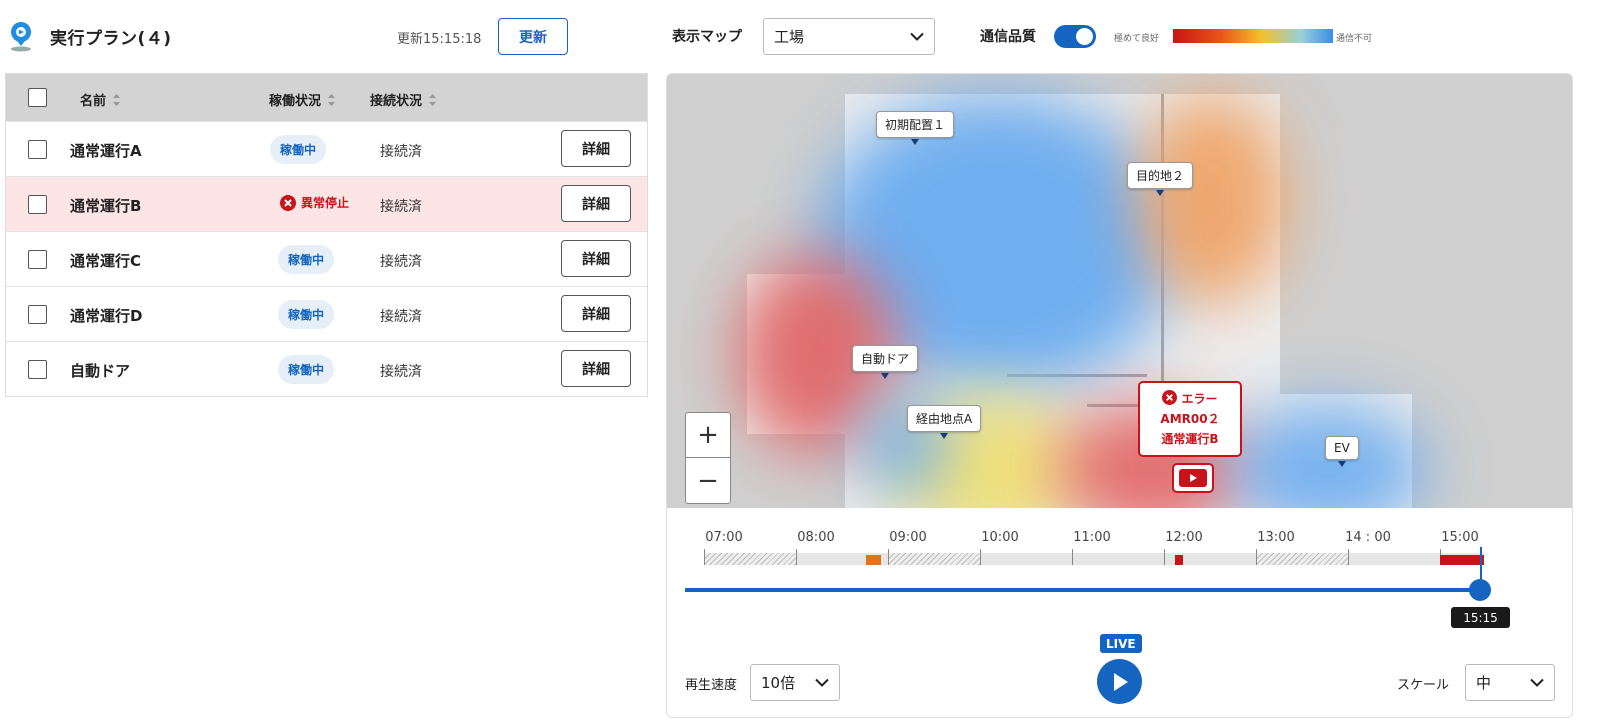 The height and width of the screenshot is (726, 1600). I want to click on legend-good-label: 極めて良好, so click(1137, 39).